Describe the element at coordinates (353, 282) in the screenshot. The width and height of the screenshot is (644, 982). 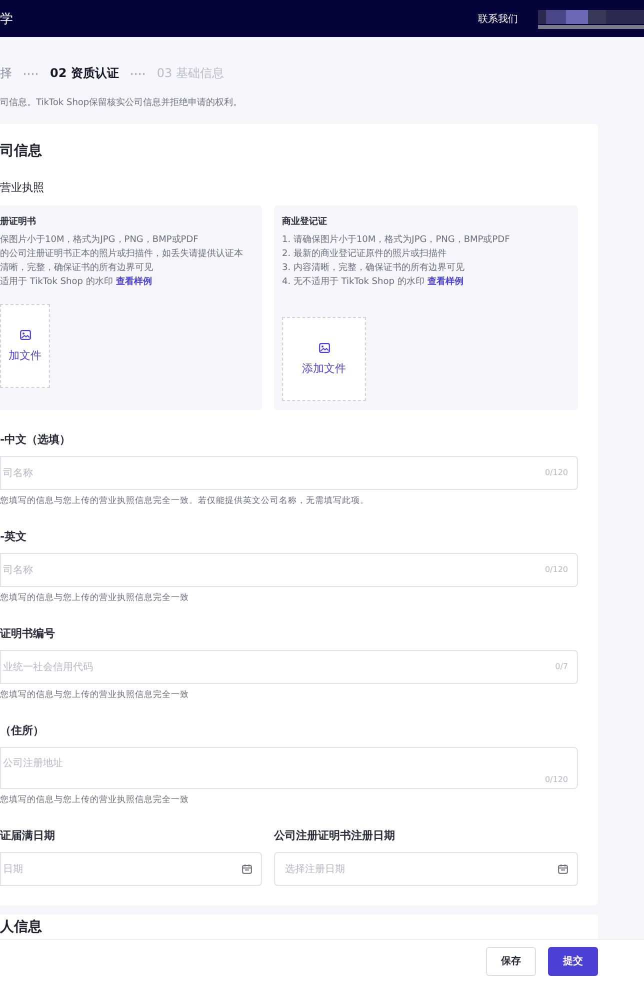
I see `requirement-text: 4. 无不适用于 TikTok Shop 的水印` at that location.